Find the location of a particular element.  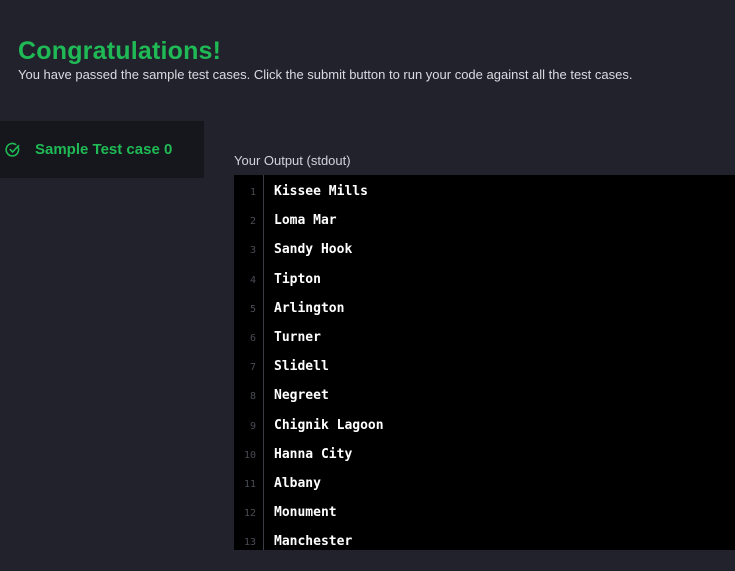

line-number: 3 is located at coordinates (252, 251).